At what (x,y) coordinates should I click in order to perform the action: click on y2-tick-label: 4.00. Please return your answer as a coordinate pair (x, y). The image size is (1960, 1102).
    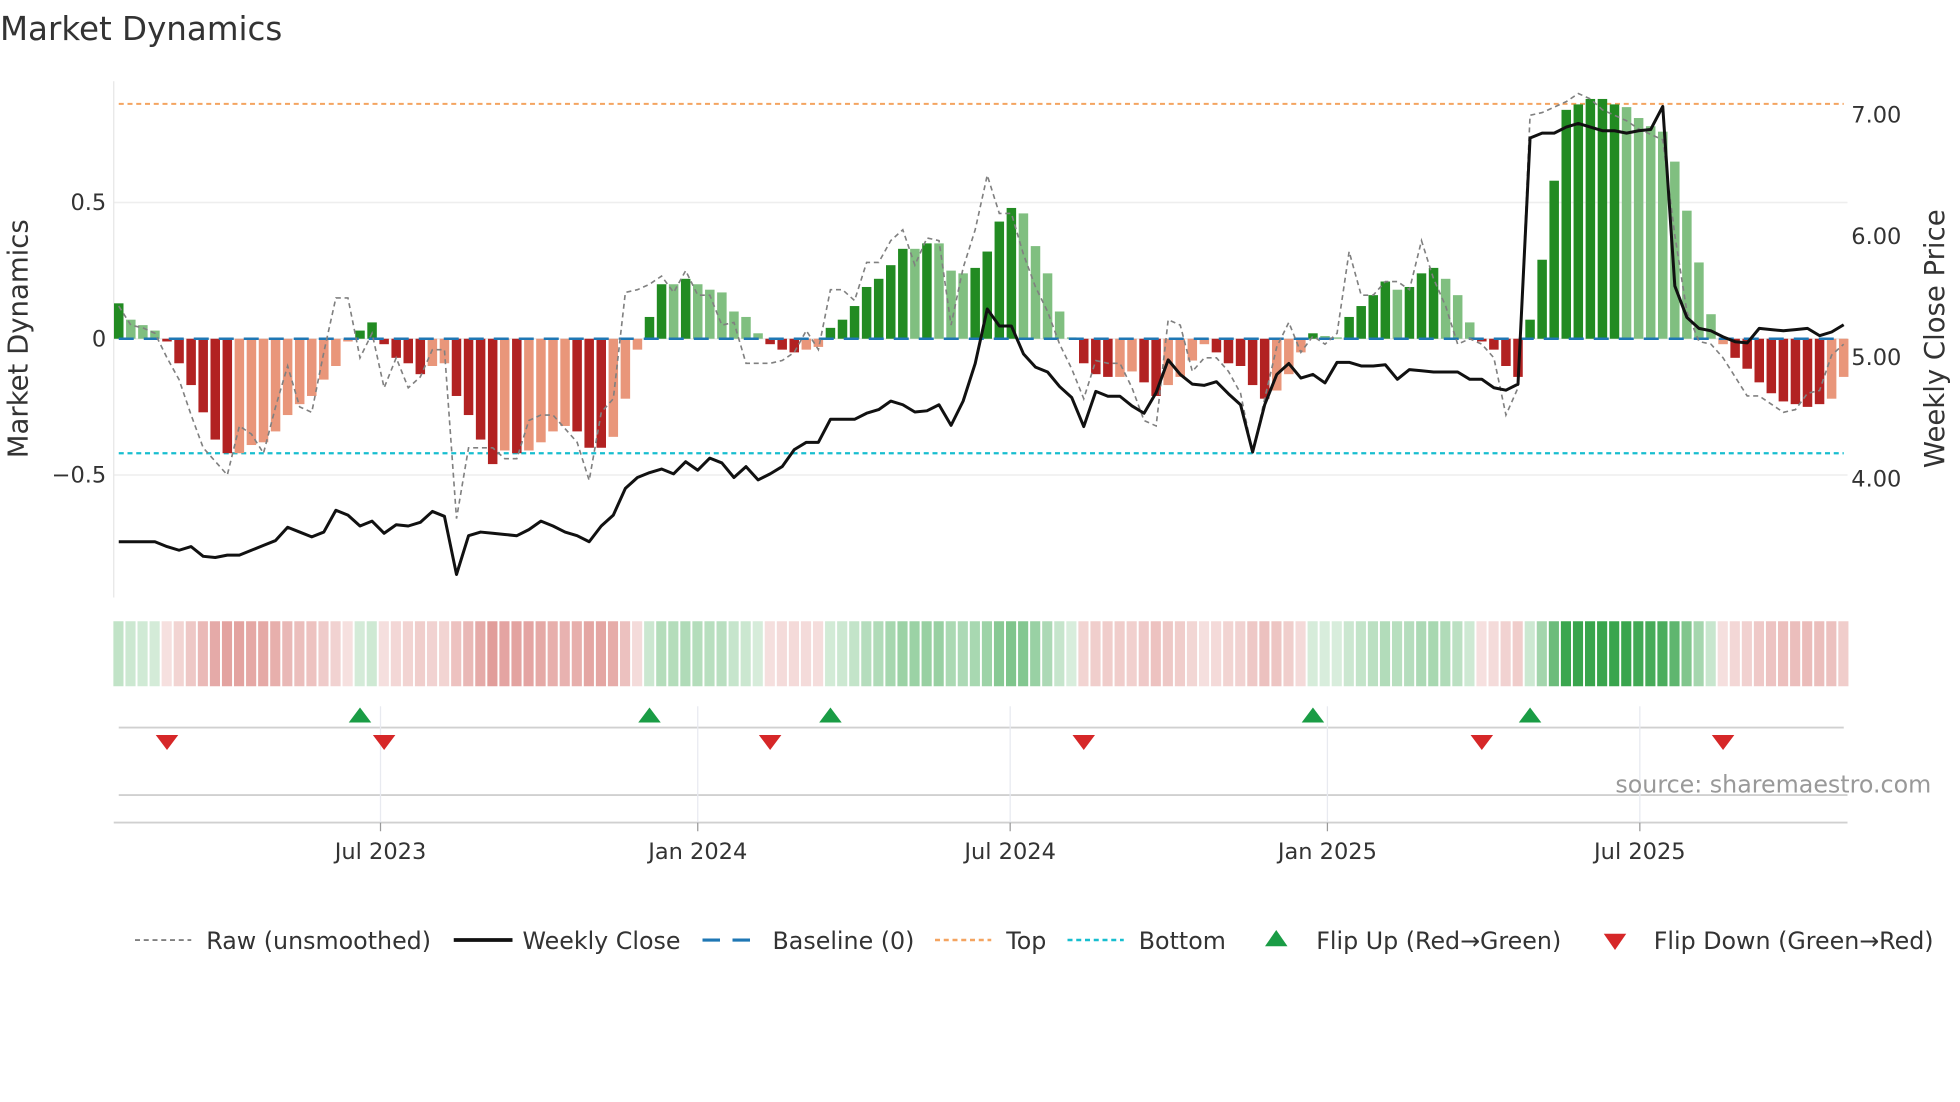
    Looking at the image, I should click on (1876, 479).